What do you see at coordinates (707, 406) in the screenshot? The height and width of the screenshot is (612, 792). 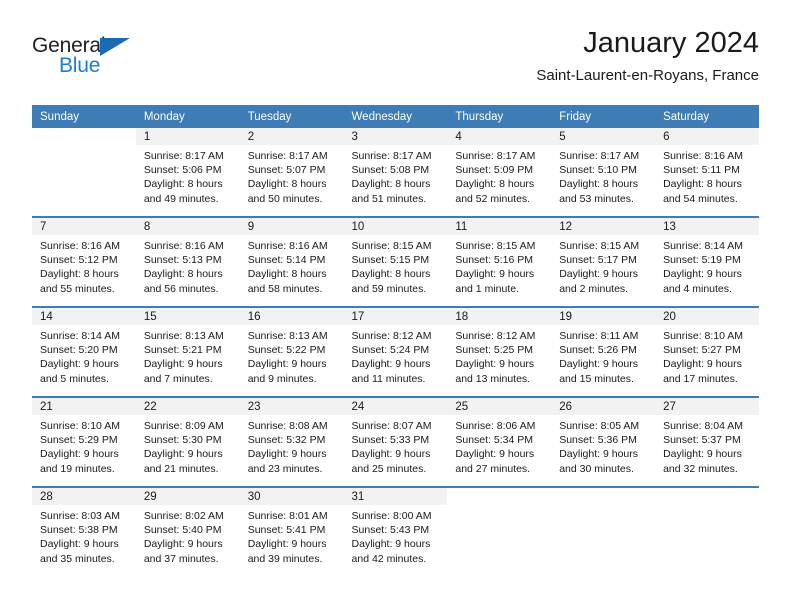 I see `day-number: 27` at bounding box center [707, 406].